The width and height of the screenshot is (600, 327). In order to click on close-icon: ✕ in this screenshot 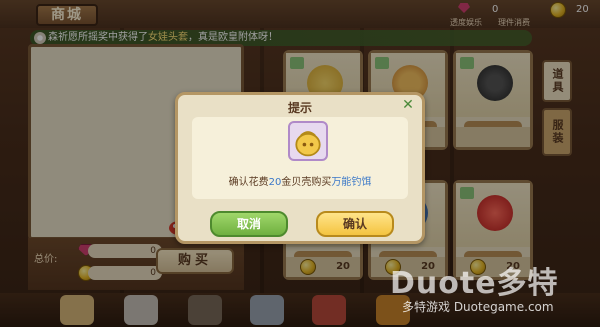, I will do `click(408, 105)`.